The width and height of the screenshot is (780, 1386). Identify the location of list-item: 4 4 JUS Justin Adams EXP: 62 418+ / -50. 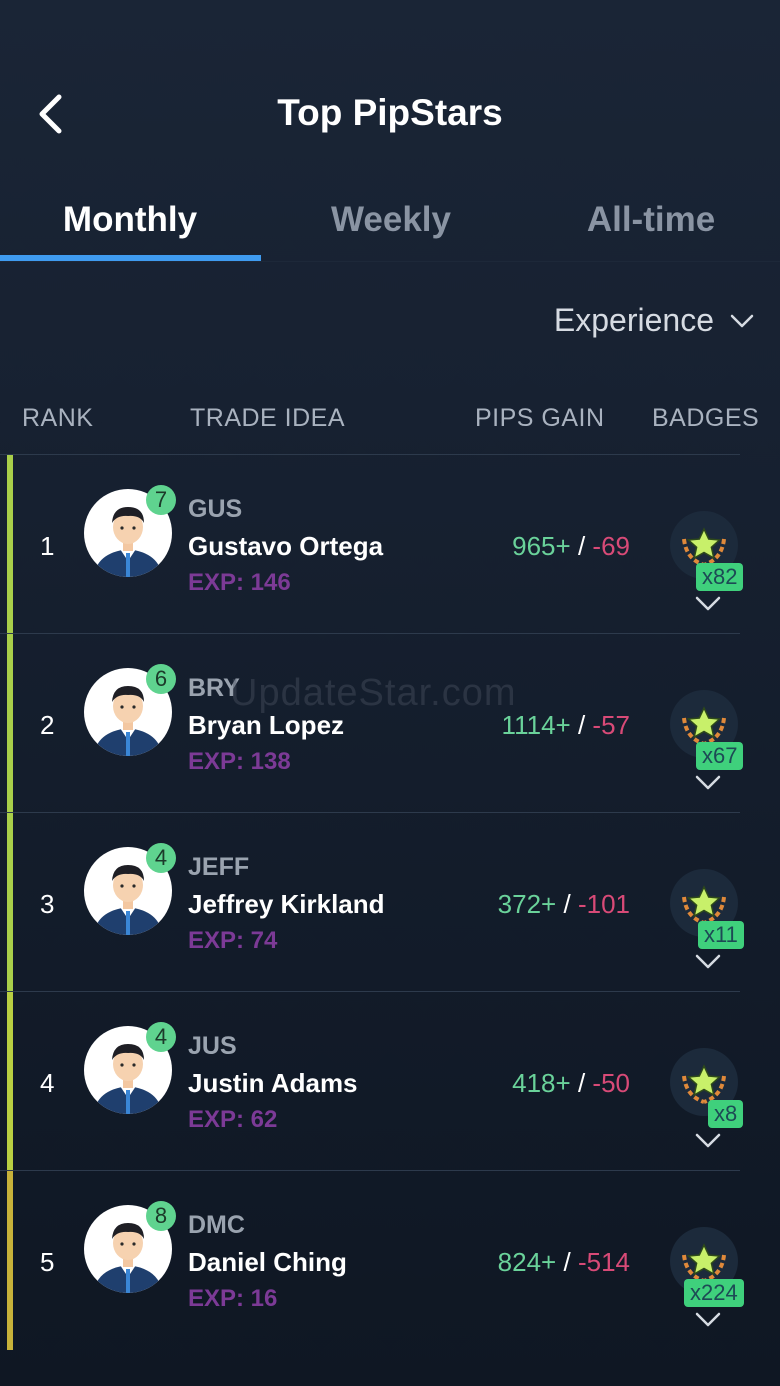
(372, 1081).